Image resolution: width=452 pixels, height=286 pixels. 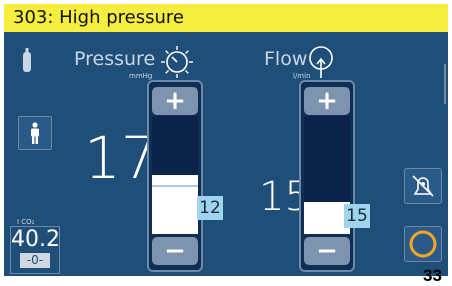 I want to click on co2-label: I CO₂, so click(x=26, y=222).